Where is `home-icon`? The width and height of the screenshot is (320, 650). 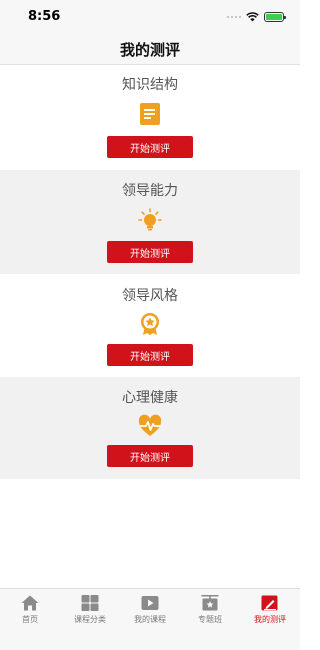
home-icon is located at coordinates (30, 603).